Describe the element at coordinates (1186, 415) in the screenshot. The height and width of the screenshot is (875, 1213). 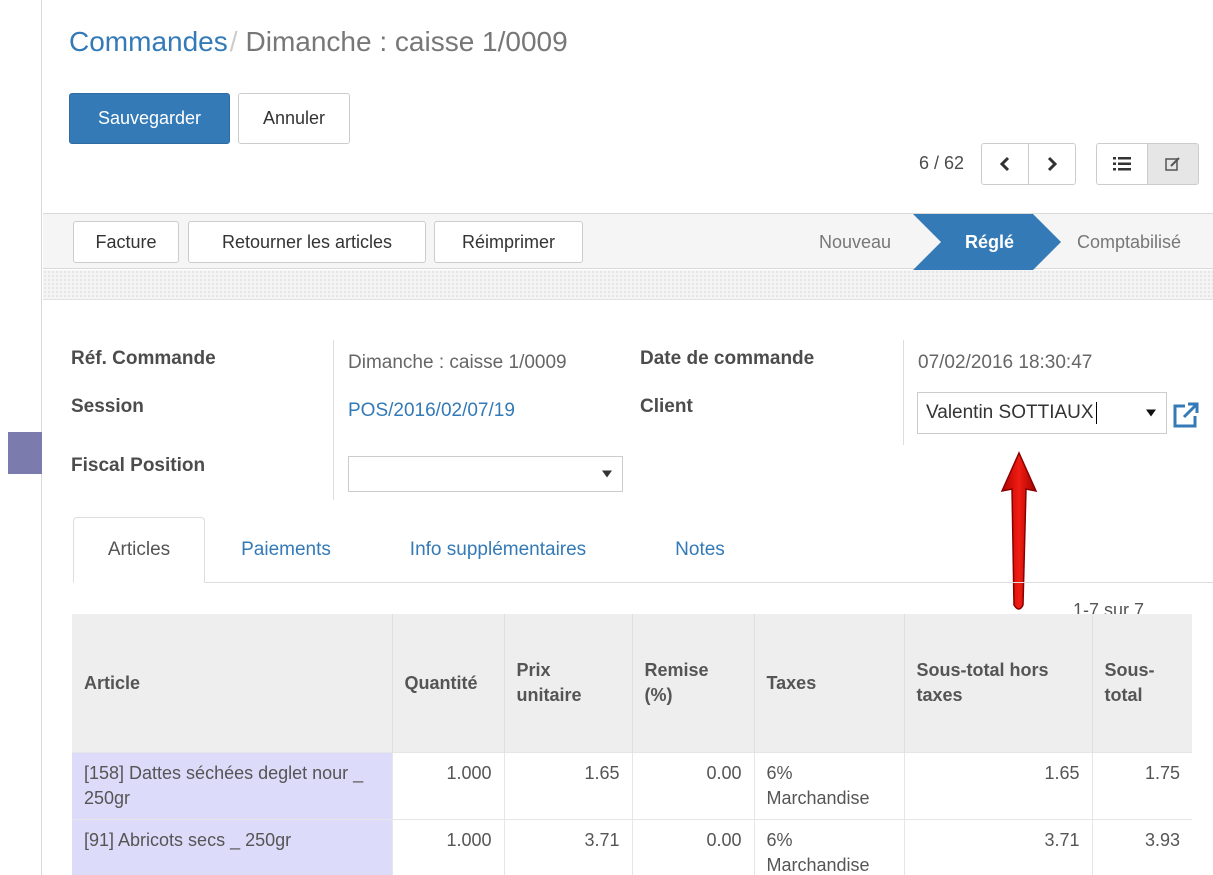
I see `external-link-icon` at that location.